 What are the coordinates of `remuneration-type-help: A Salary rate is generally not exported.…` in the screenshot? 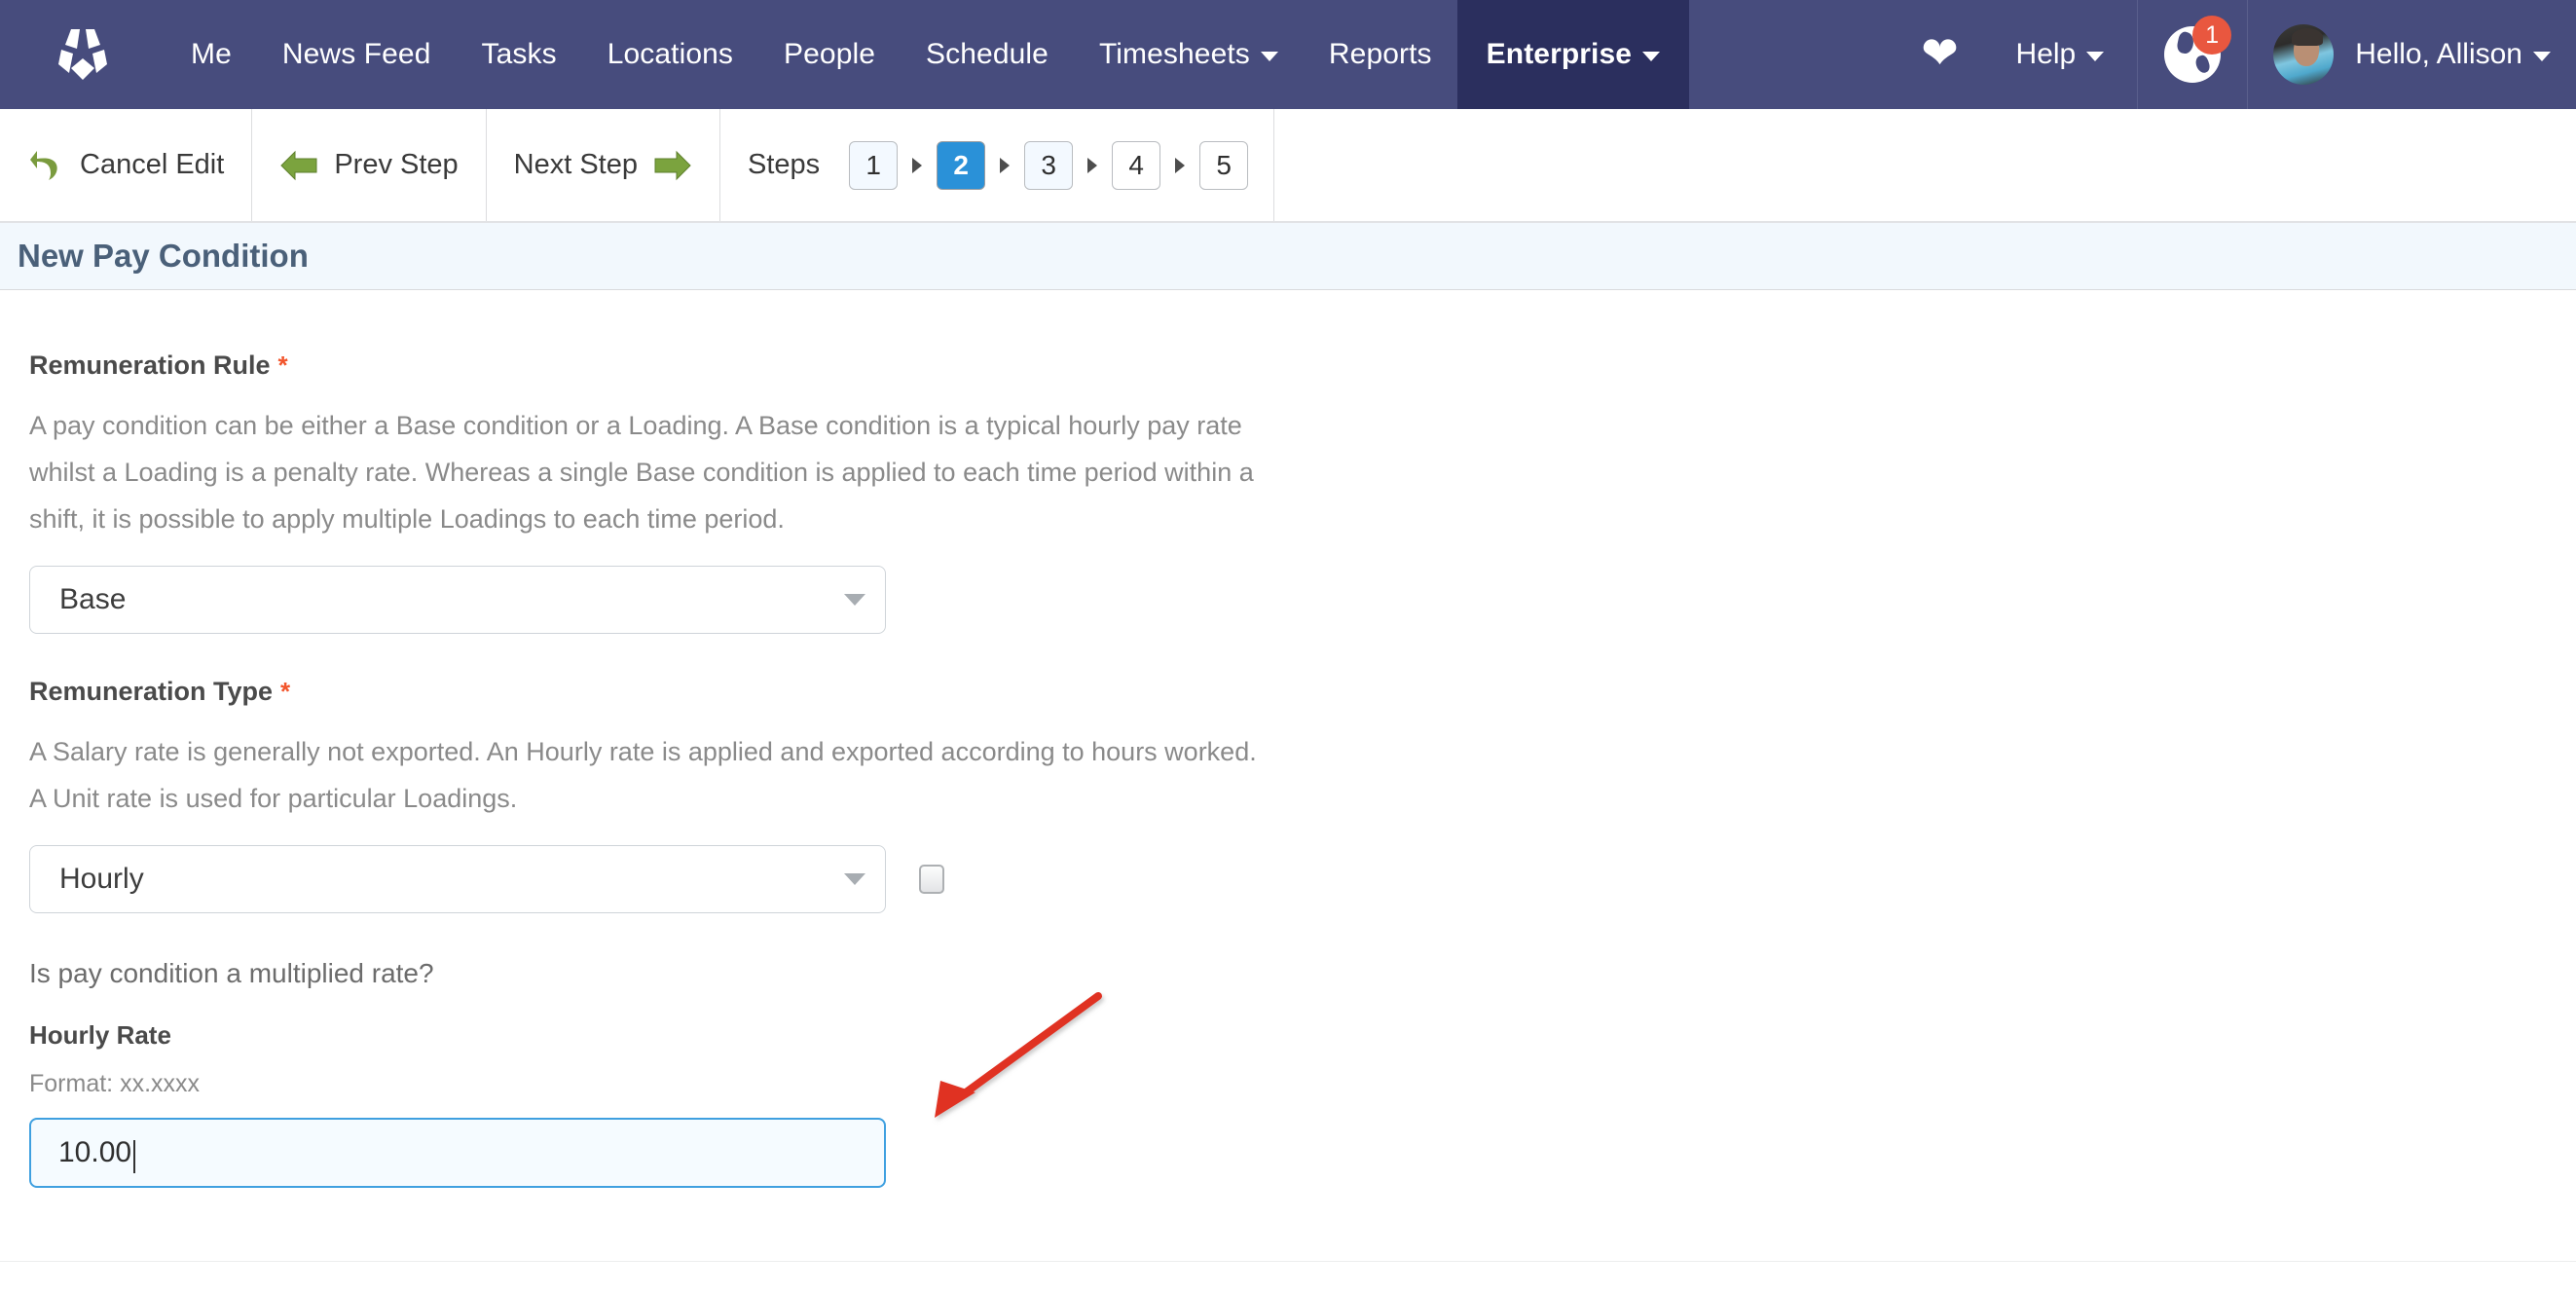 It's located at (643, 775).